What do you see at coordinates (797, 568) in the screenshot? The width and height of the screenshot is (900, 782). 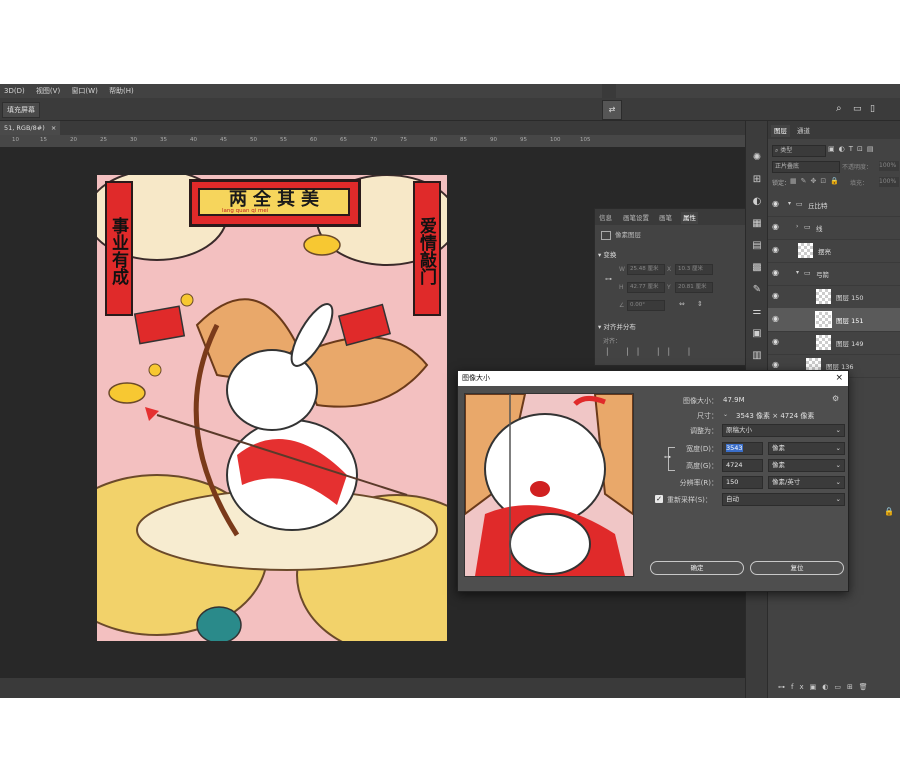 I see `reset-button: 复位` at bounding box center [797, 568].